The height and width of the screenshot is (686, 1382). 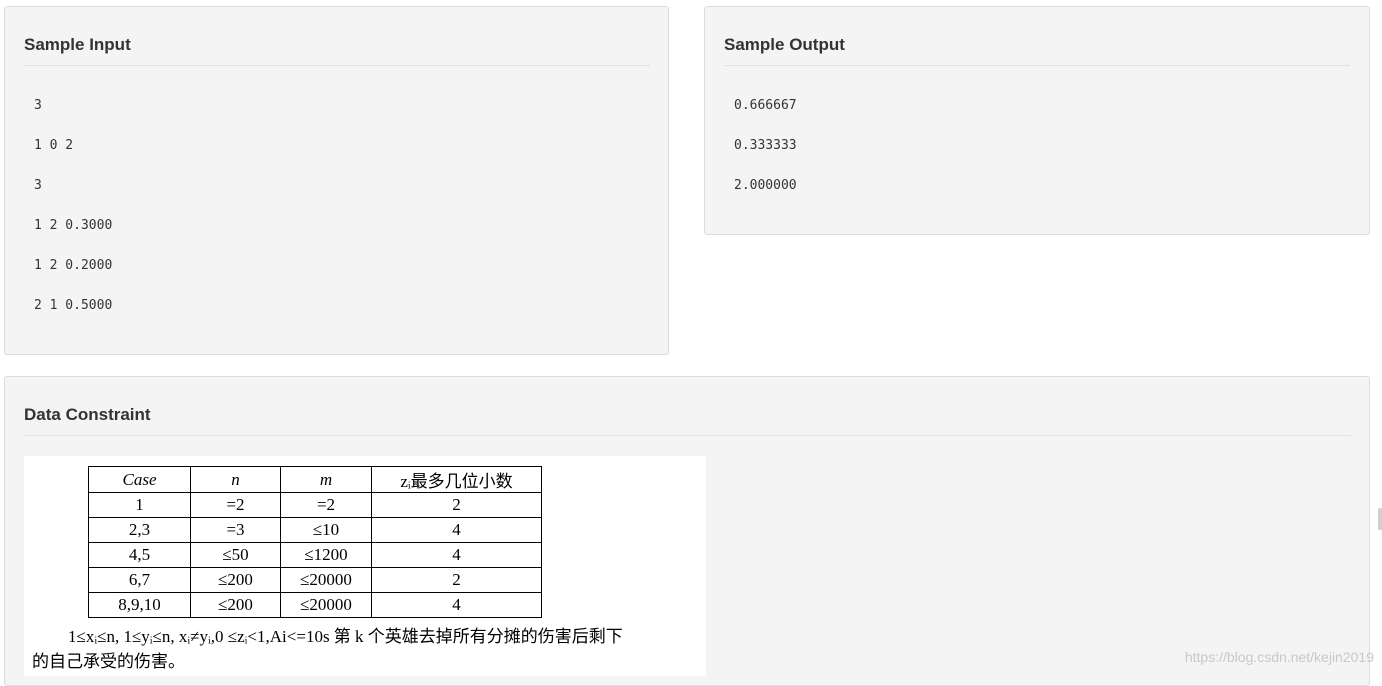 I want to click on table-cell: 2,3, so click(x=139, y=530).